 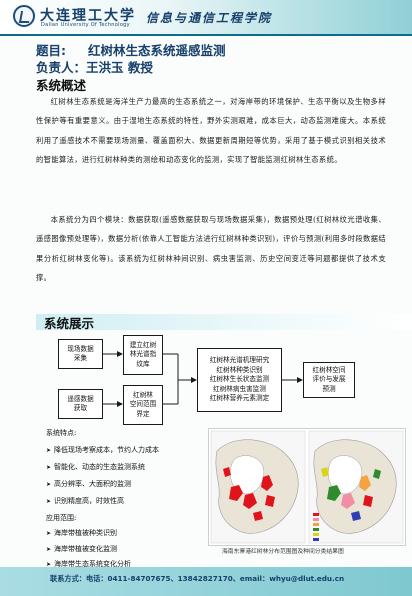 I want to click on mangrove-distribution-maps, so click(x=307, y=487).